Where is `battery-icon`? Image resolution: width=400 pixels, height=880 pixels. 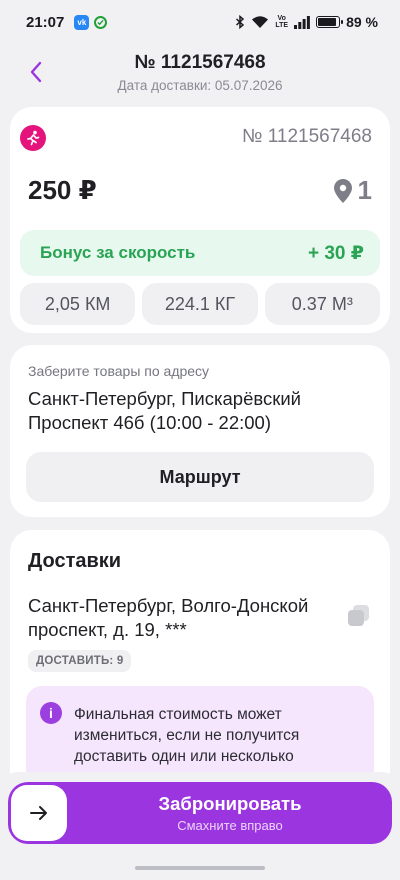 battery-icon is located at coordinates (330, 22).